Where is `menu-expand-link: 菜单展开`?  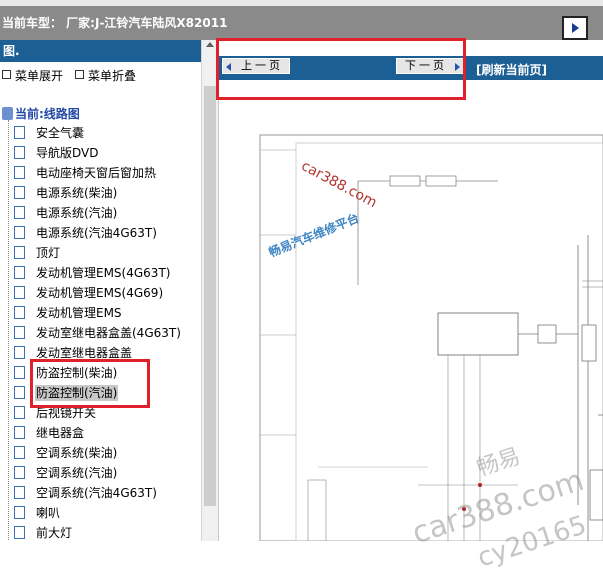 menu-expand-link: 菜单展开 is located at coordinates (39, 76).